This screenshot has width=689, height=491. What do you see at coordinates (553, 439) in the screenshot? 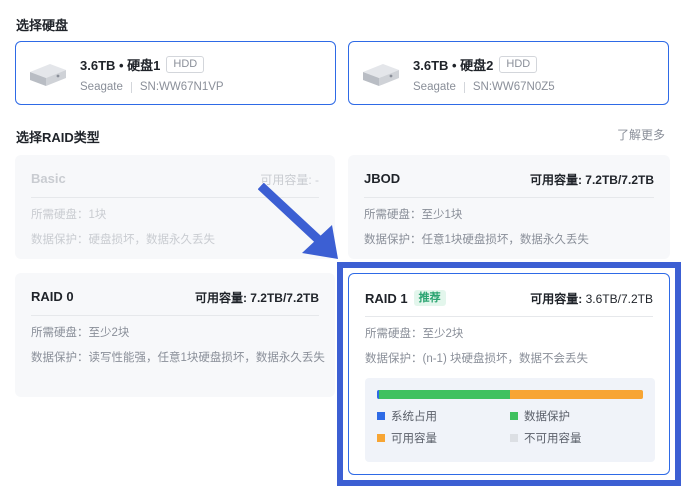
I see `legend-label: 不可用容量` at bounding box center [553, 439].